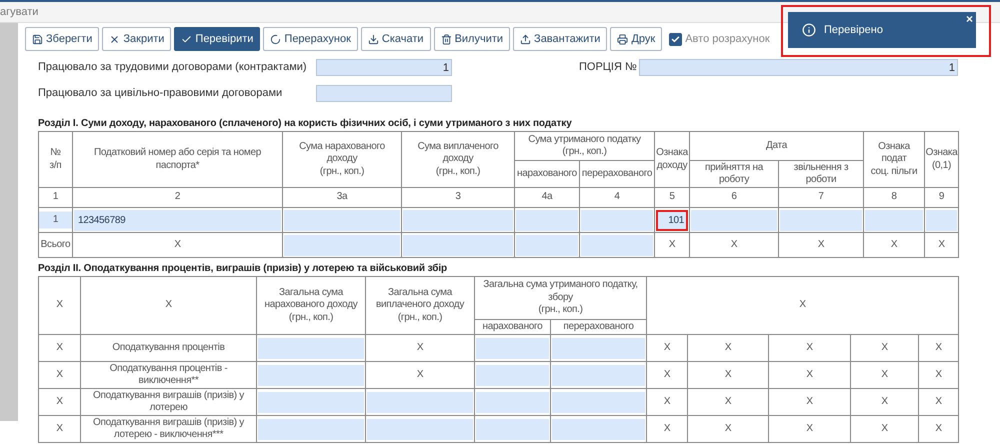 Image resolution: width=1000 pixels, height=447 pixels. I want to click on column-number: 6, so click(734, 196).